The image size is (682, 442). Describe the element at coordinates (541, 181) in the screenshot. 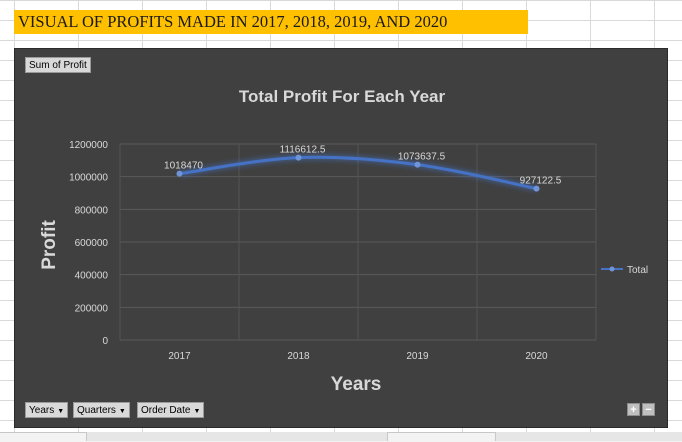

I see `data-label: 927122.5` at that location.